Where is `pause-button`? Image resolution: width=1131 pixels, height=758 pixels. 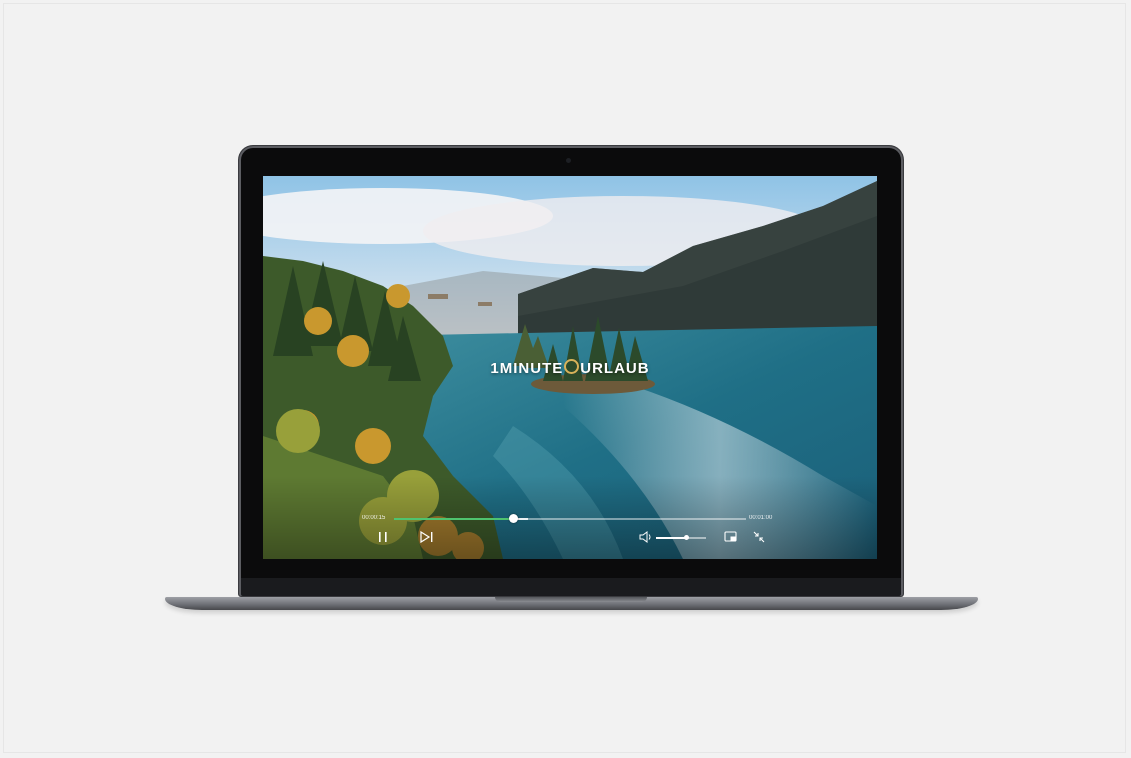 pause-button is located at coordinates (383, 538).